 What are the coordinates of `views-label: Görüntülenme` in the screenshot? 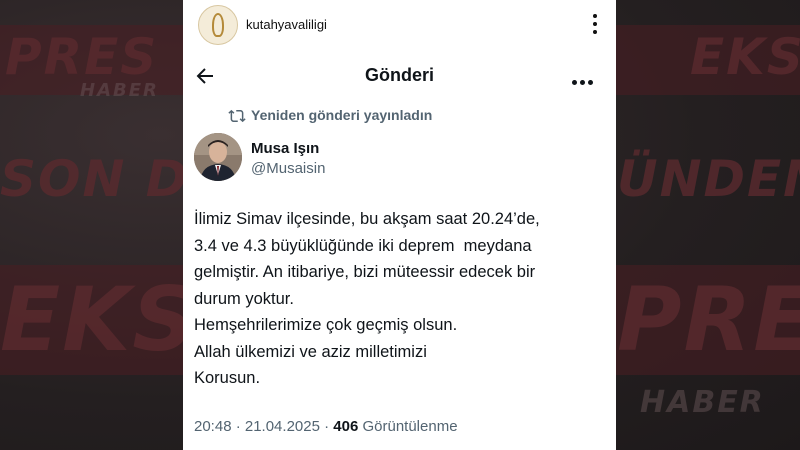 It's located at (408, 426).